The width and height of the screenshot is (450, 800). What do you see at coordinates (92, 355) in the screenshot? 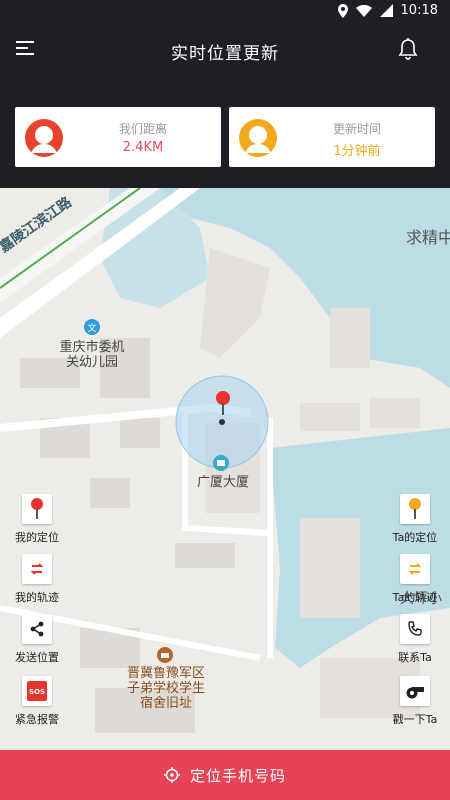
I see `kindergarten-label: 重庆市委机 关幼儿园` at bounding box center [92, 355].